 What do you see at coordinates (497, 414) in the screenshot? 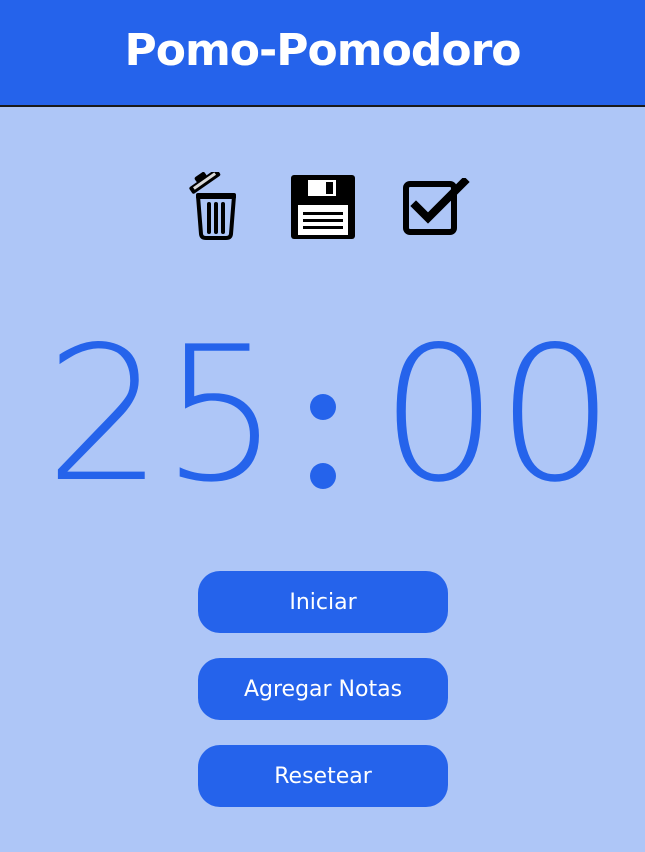
I see `timer-seconds: 00` at bounding box center [497, 414].